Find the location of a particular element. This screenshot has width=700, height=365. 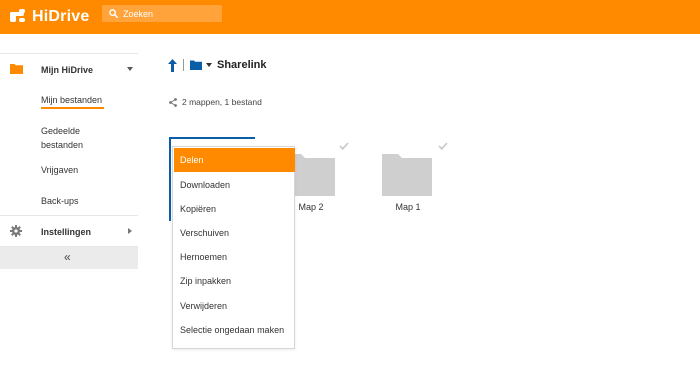

sidebar-section-label: Mijn HiDrive is located at coordinates (67, 70).